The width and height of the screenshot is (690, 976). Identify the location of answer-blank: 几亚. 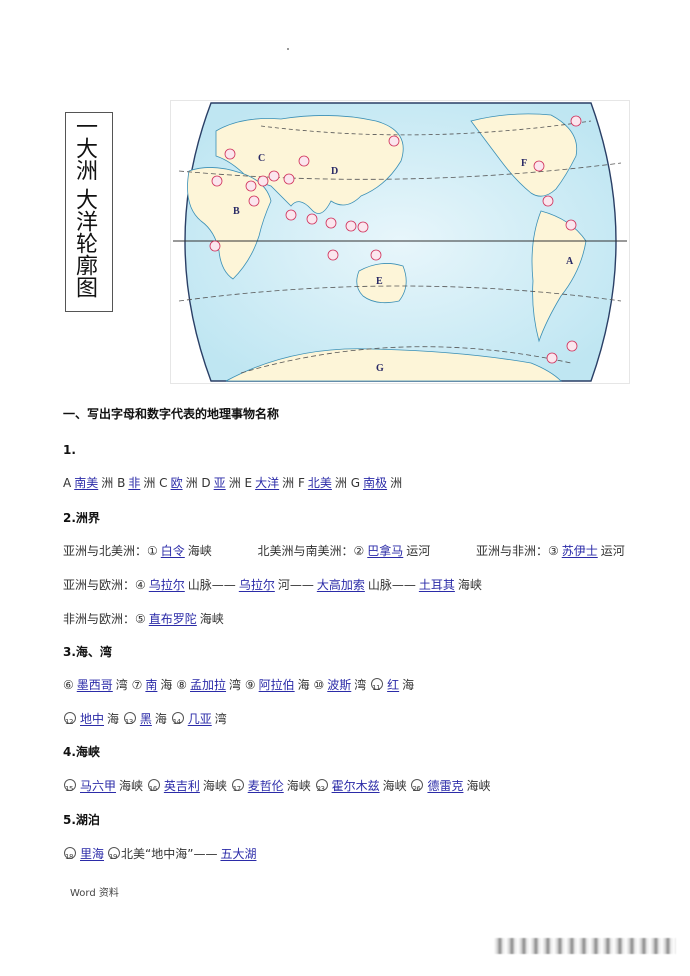
(199, 719).